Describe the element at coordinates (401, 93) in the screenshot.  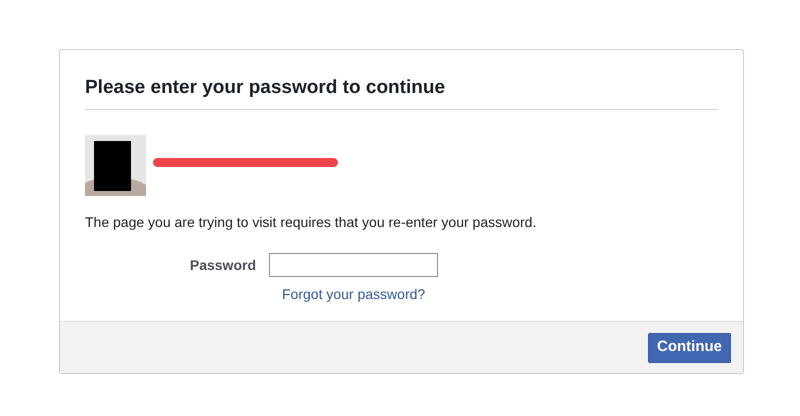
I see `dialog-title: Please enter your password to continue` at that location.